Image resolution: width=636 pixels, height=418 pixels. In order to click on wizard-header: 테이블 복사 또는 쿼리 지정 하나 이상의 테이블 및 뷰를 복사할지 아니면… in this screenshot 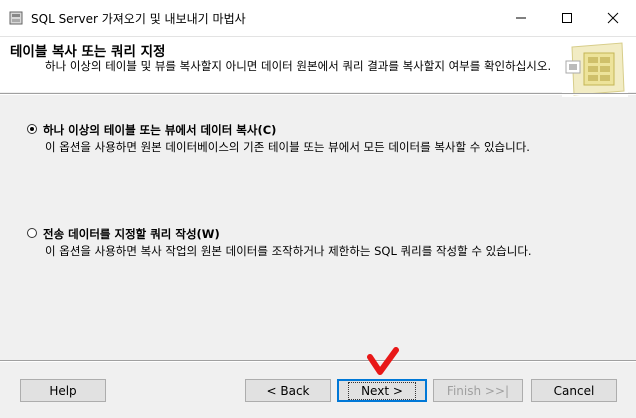, I will do `click(318, 67)`.